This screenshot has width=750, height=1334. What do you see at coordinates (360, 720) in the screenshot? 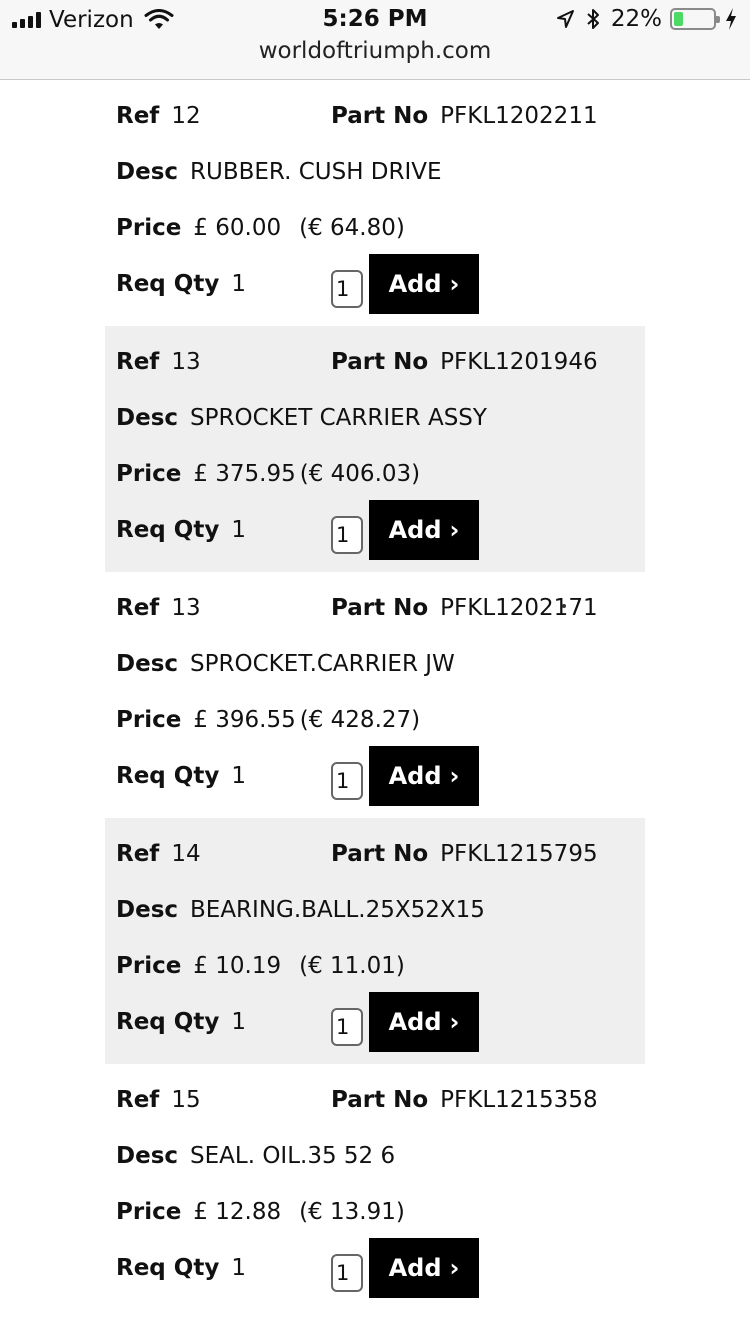
I see `price-eur: (€ 428.27)` at bounding box center [360, 720].